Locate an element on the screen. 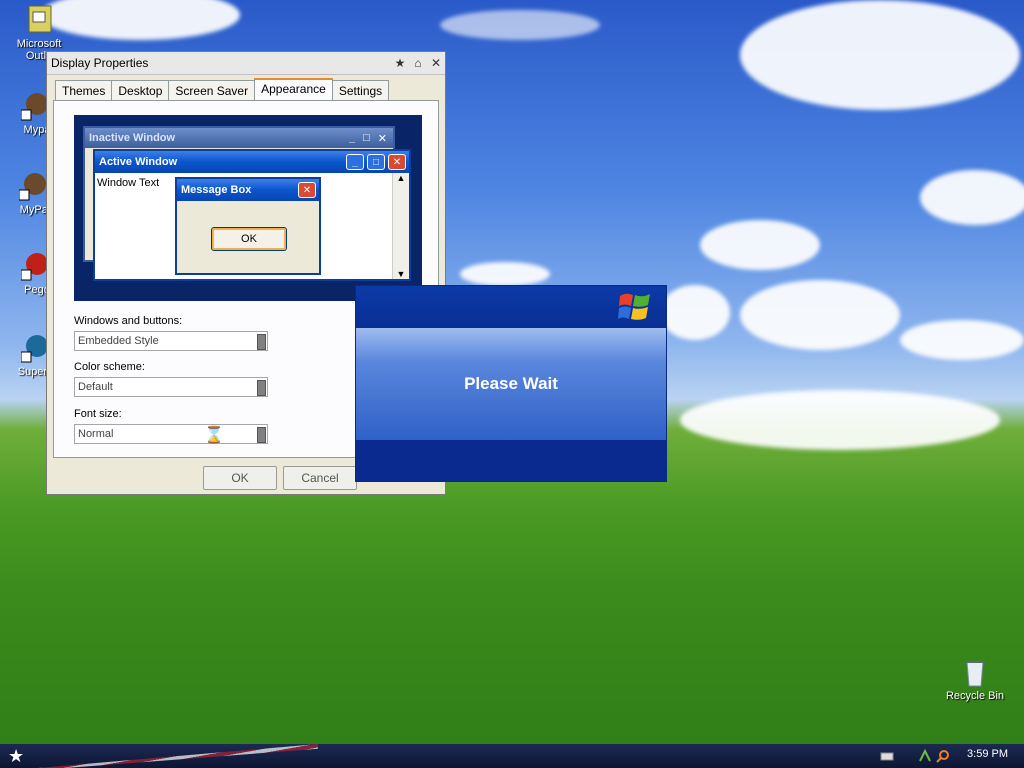 The height and width of the screenshot is (768, 1024). color-scheme-select: Default is located at coordinates (171, 387).